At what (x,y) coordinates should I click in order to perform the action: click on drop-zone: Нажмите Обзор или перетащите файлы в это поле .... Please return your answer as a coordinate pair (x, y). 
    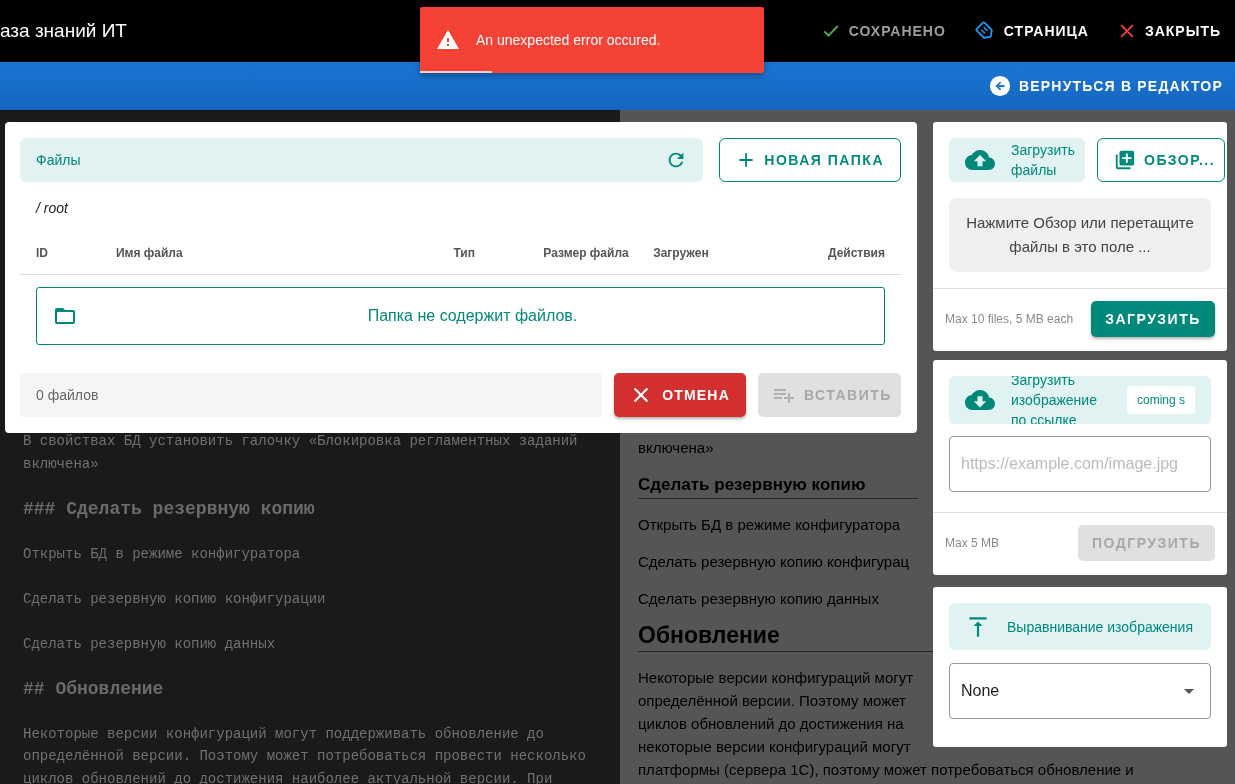
    Looking at the image, I should click on (1080, 235).